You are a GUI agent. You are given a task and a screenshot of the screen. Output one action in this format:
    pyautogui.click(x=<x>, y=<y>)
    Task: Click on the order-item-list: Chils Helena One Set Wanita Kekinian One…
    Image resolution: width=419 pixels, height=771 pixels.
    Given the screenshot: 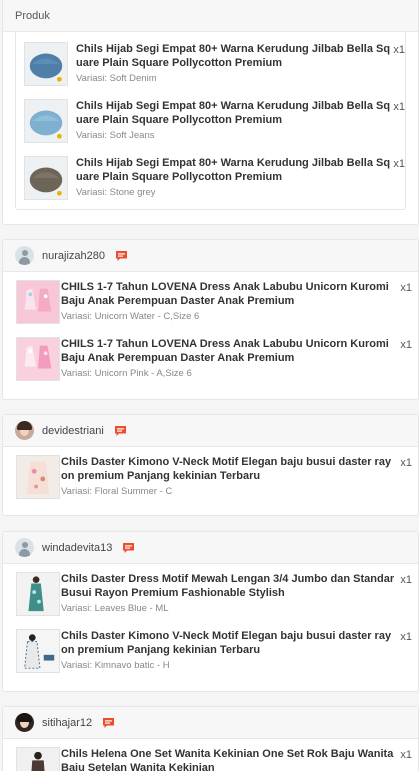 What is the action you would take?
    pyautogui.click(x=210, y=755)
    